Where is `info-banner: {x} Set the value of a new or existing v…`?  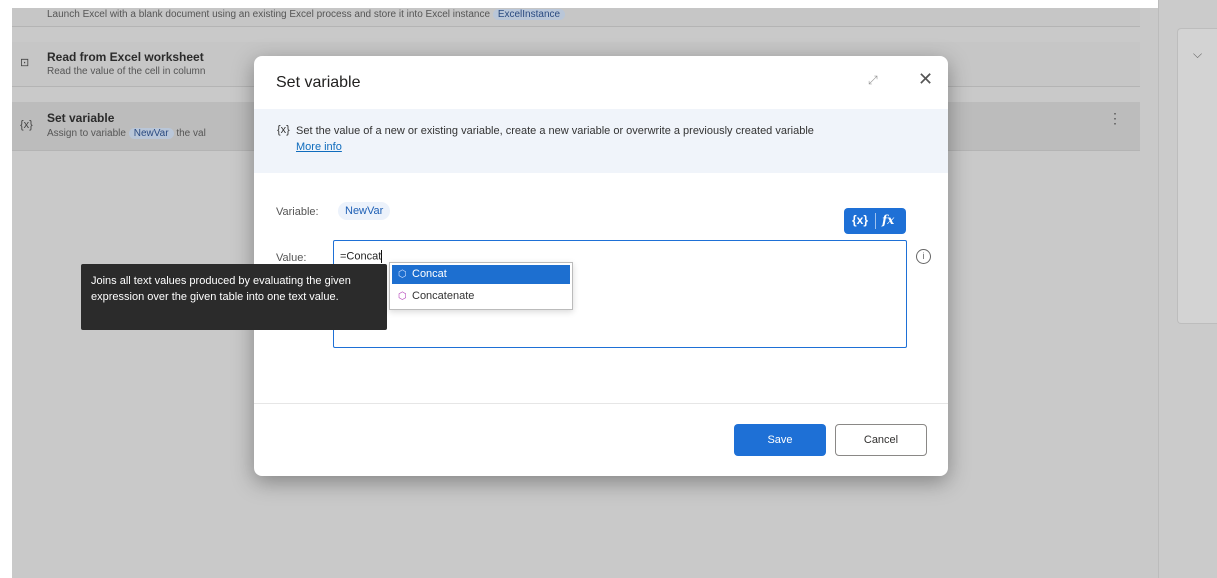 info-banner: {x} Set the value of a new or existing v… is located at coordinates (601, 141).